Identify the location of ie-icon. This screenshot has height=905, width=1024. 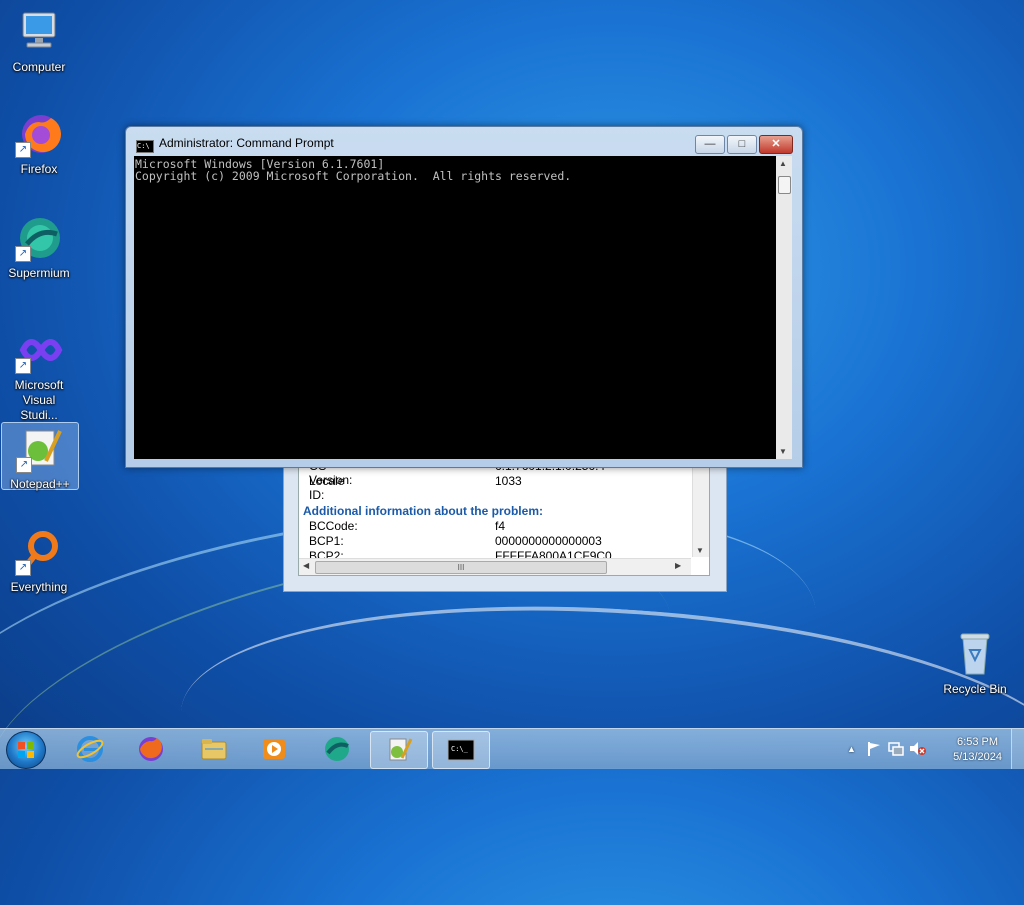
(90, 749).